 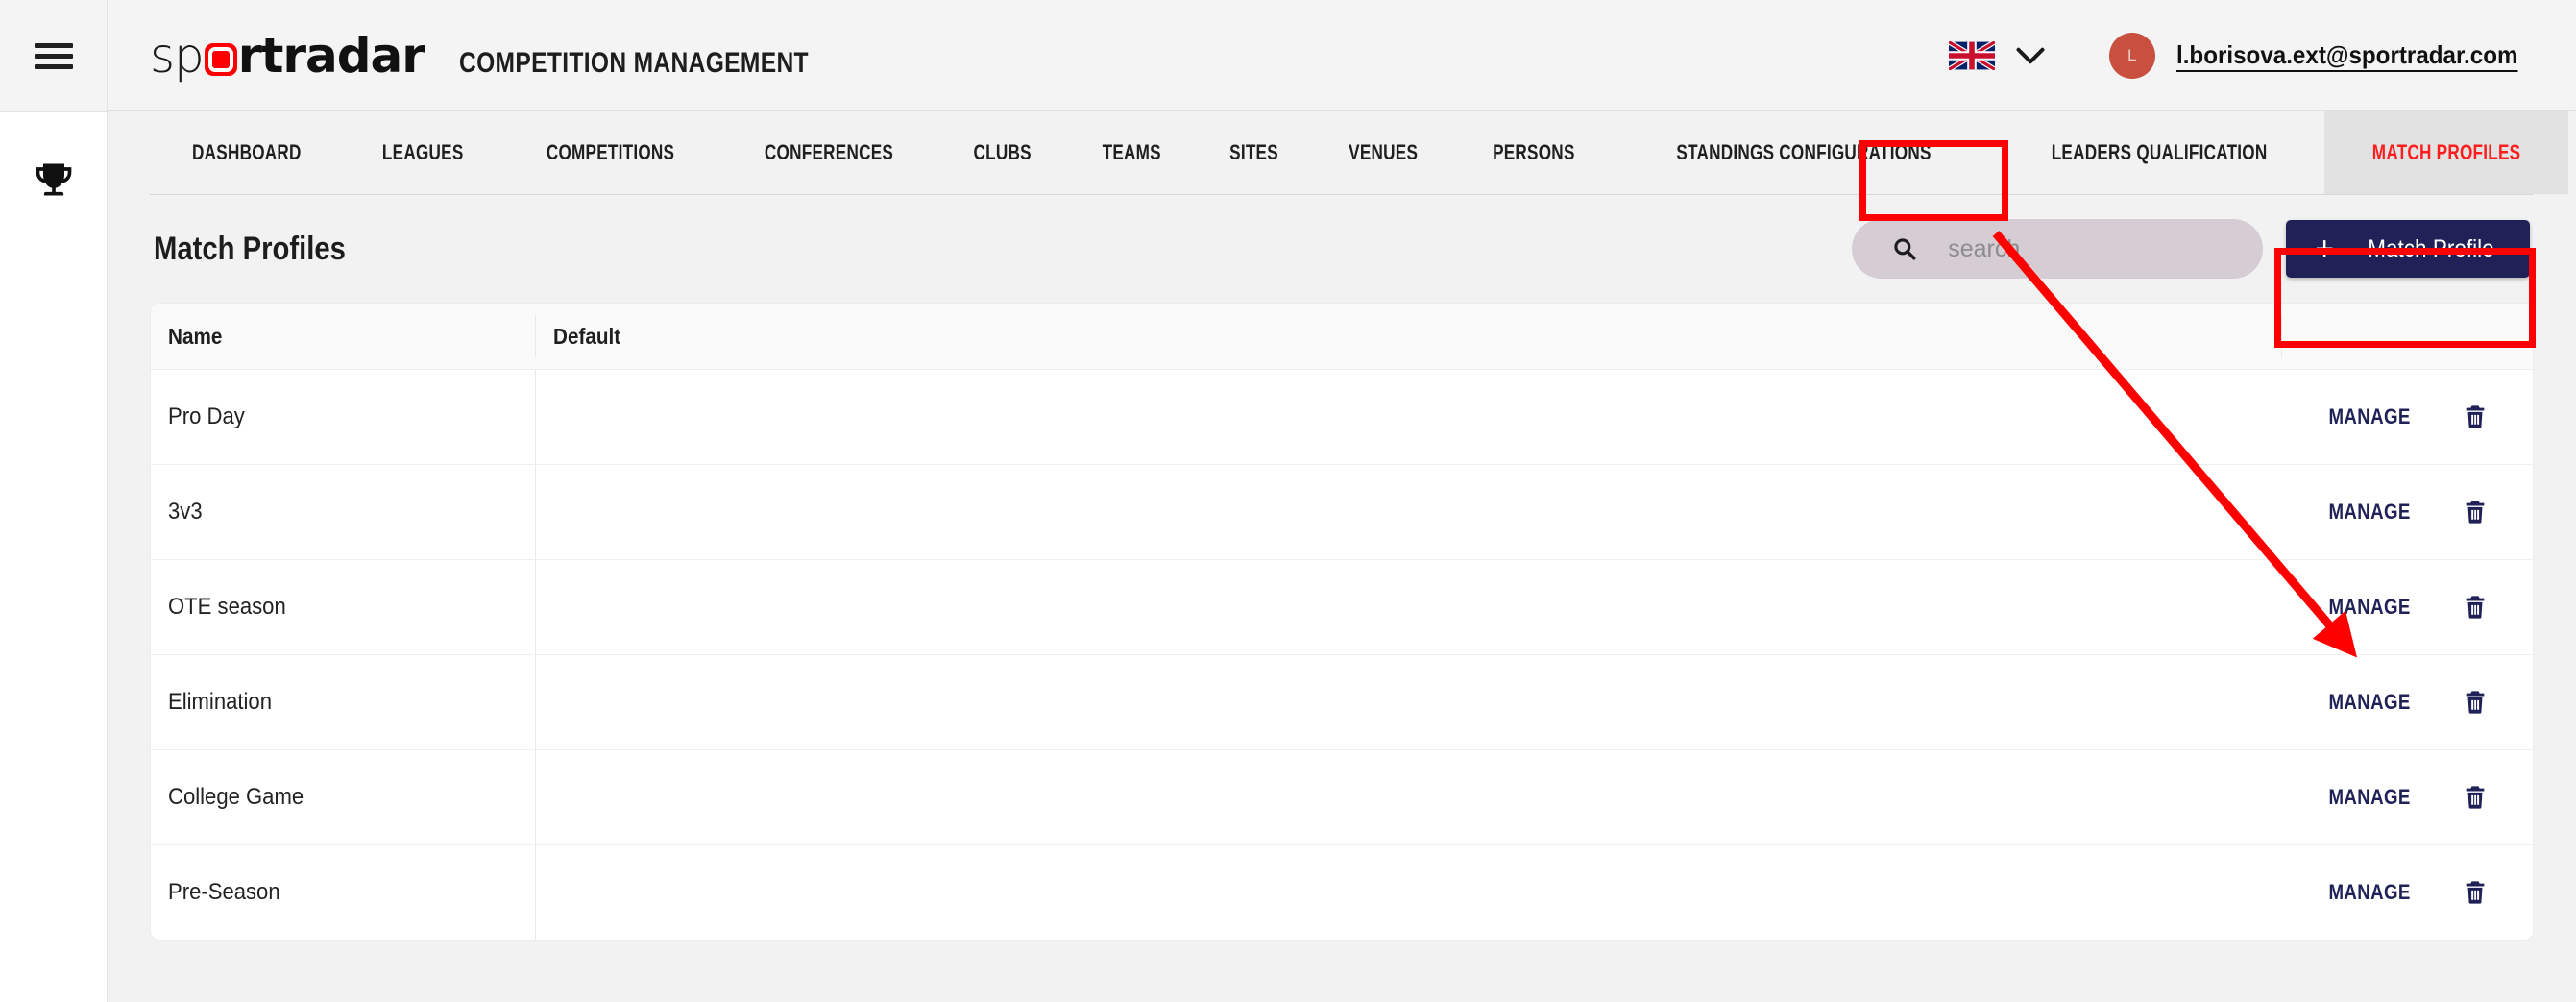 What do you see at coordinates (54, 501) in the screenshot?
I see `left-rail` at bounding box center [54, 501].